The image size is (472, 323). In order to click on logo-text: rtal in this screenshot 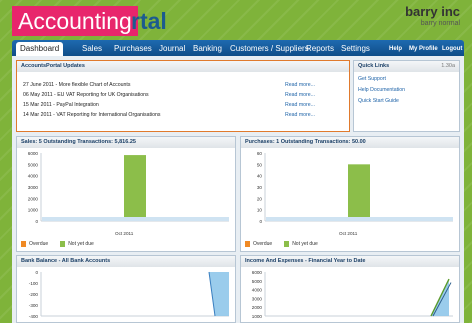, I will do `click(149, 21)`.